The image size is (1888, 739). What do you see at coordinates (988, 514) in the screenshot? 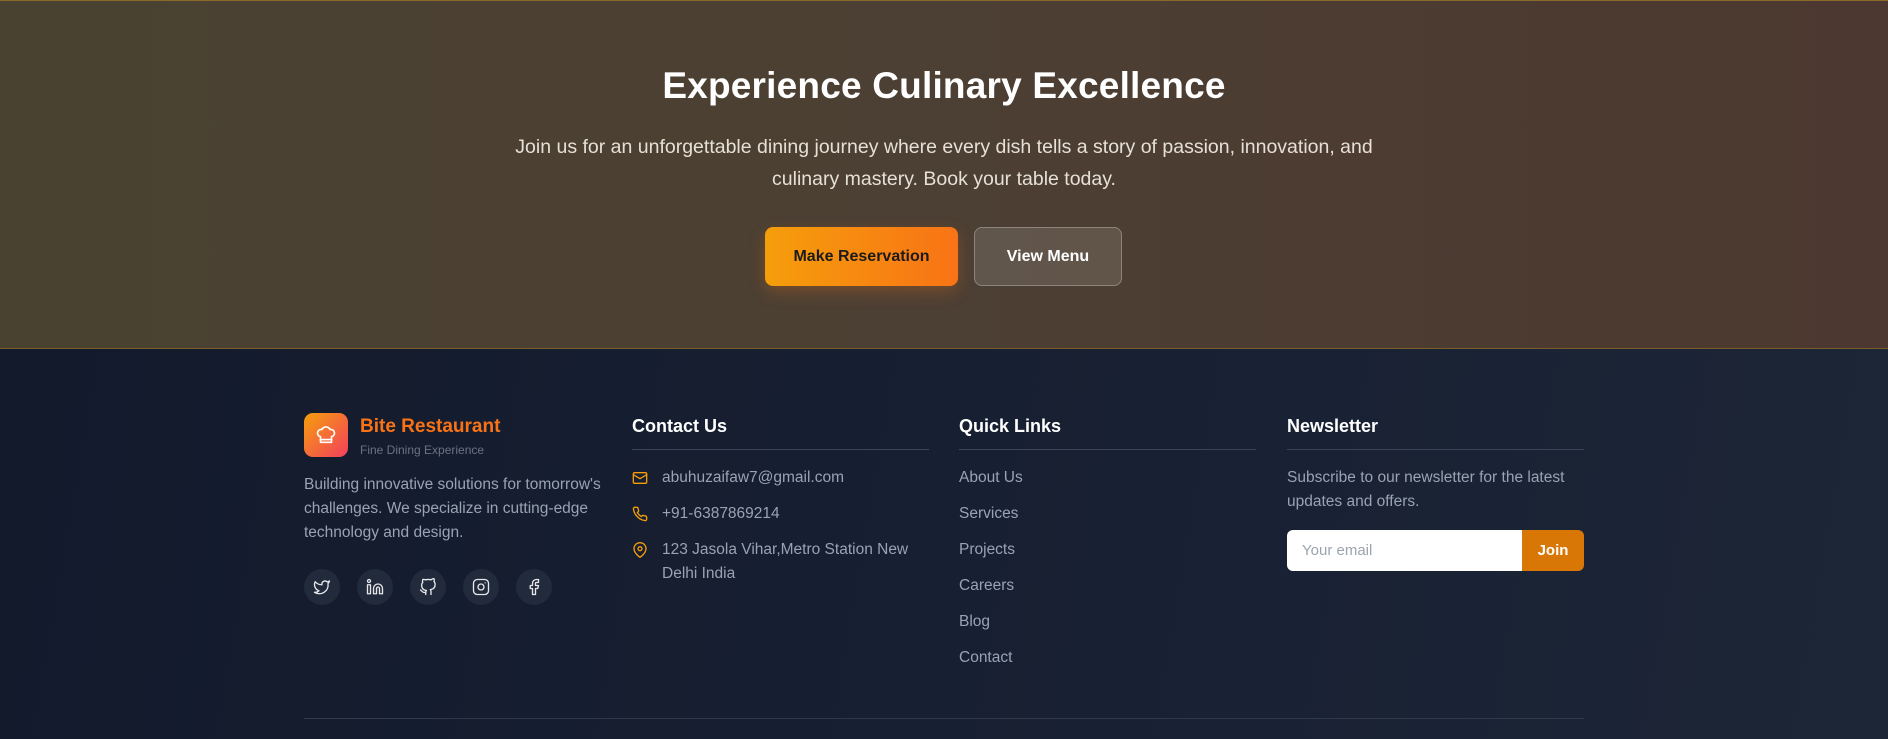
I see `quick-link-services: Services` at bounding box center [988, 514].